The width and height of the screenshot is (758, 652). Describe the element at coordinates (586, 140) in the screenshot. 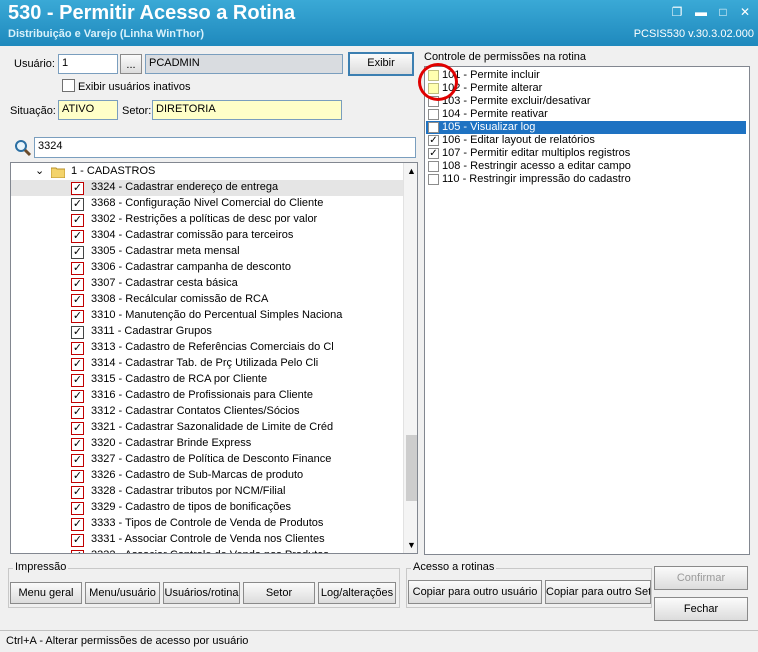

I see `permission-item: ✓ 106 - Editar layout de relatórios` at that location.